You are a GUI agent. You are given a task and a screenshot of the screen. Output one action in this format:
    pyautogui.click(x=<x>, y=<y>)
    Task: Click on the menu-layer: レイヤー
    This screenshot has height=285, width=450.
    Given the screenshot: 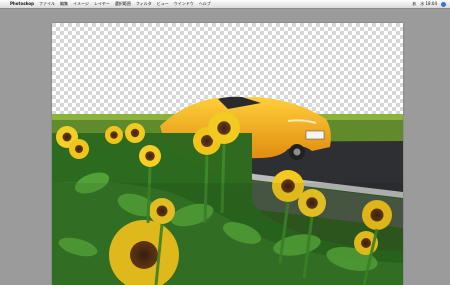 What is the action you would take?
    pyautogui.click(x=102, y=4)
    